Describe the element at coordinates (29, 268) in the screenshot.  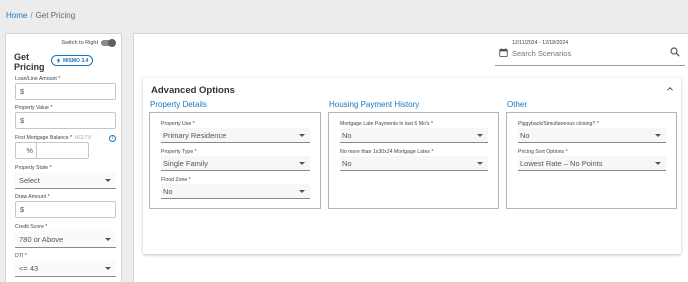
I see `dti-value: <= 43` at that location.